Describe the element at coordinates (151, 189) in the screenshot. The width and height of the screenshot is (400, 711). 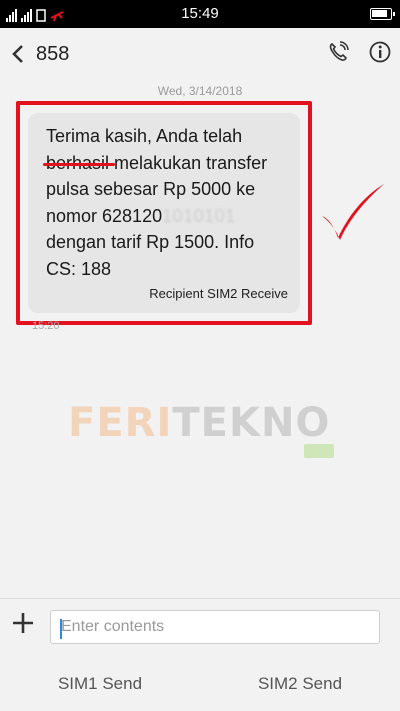
I see `message-line: pulsa sebesar Rp 5000 ke` at that location.